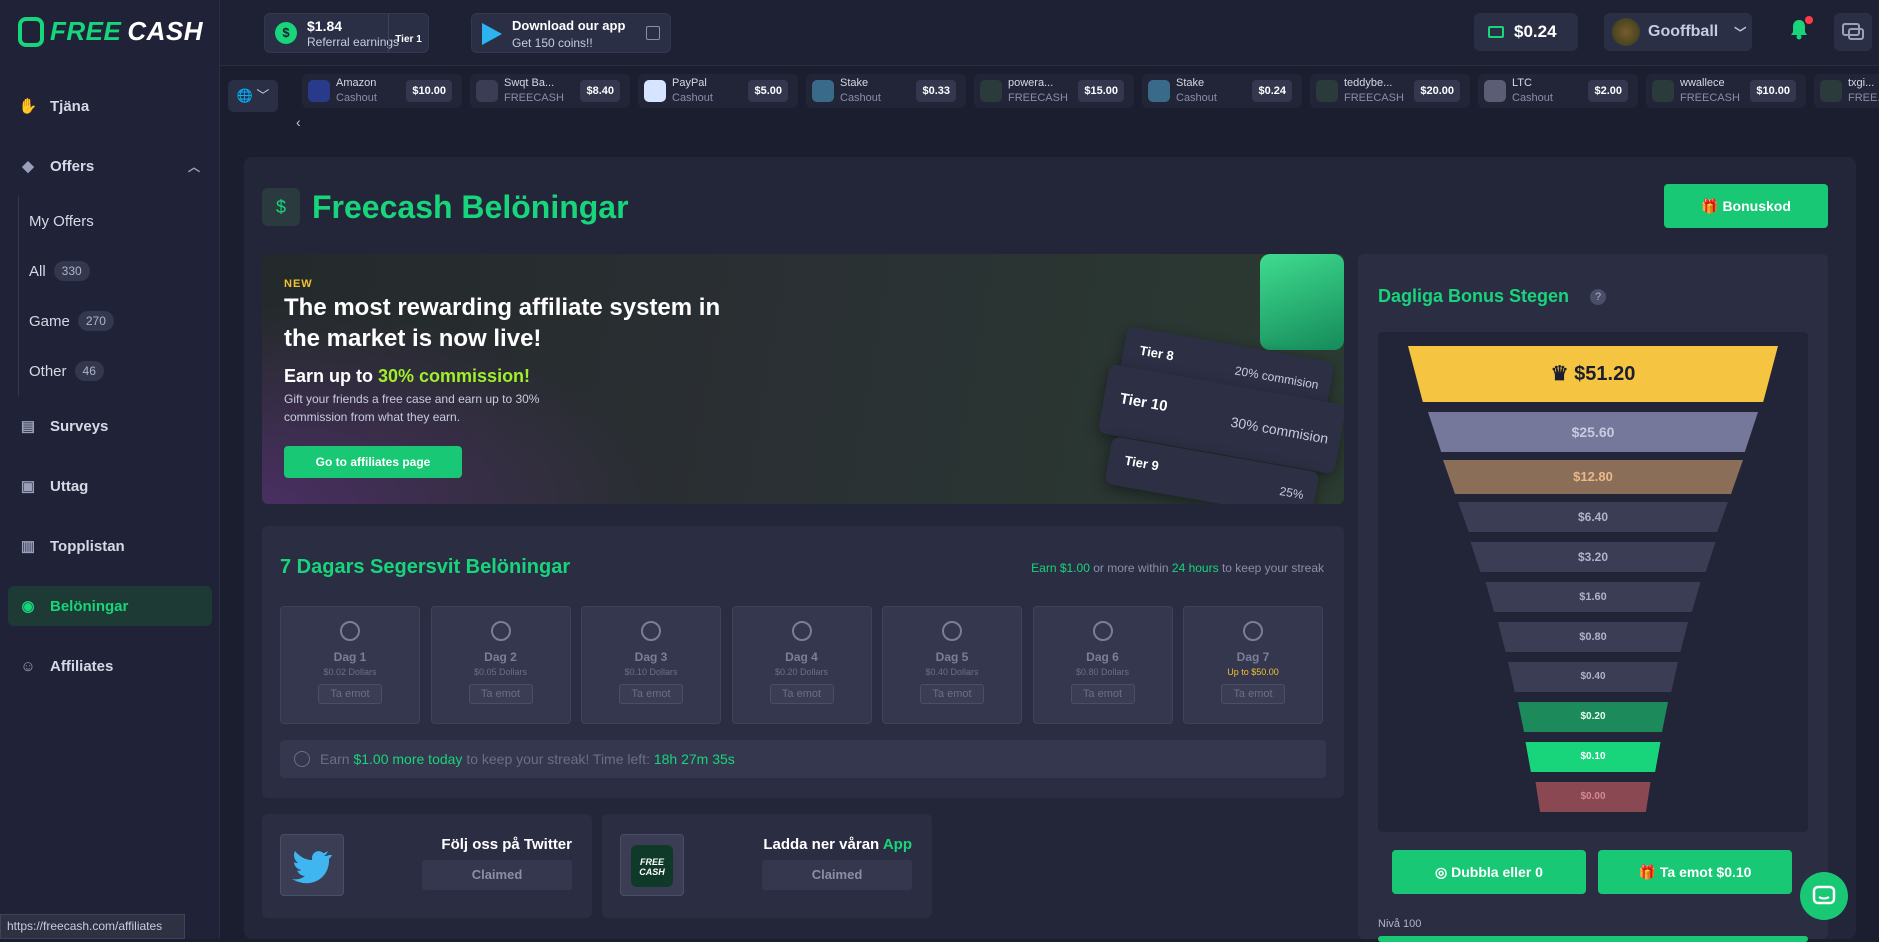  What do you see at coordinates (72, 166) in the screenshot?
I see `sidebar-item-label: Offers` at bounding box center [72, 166].